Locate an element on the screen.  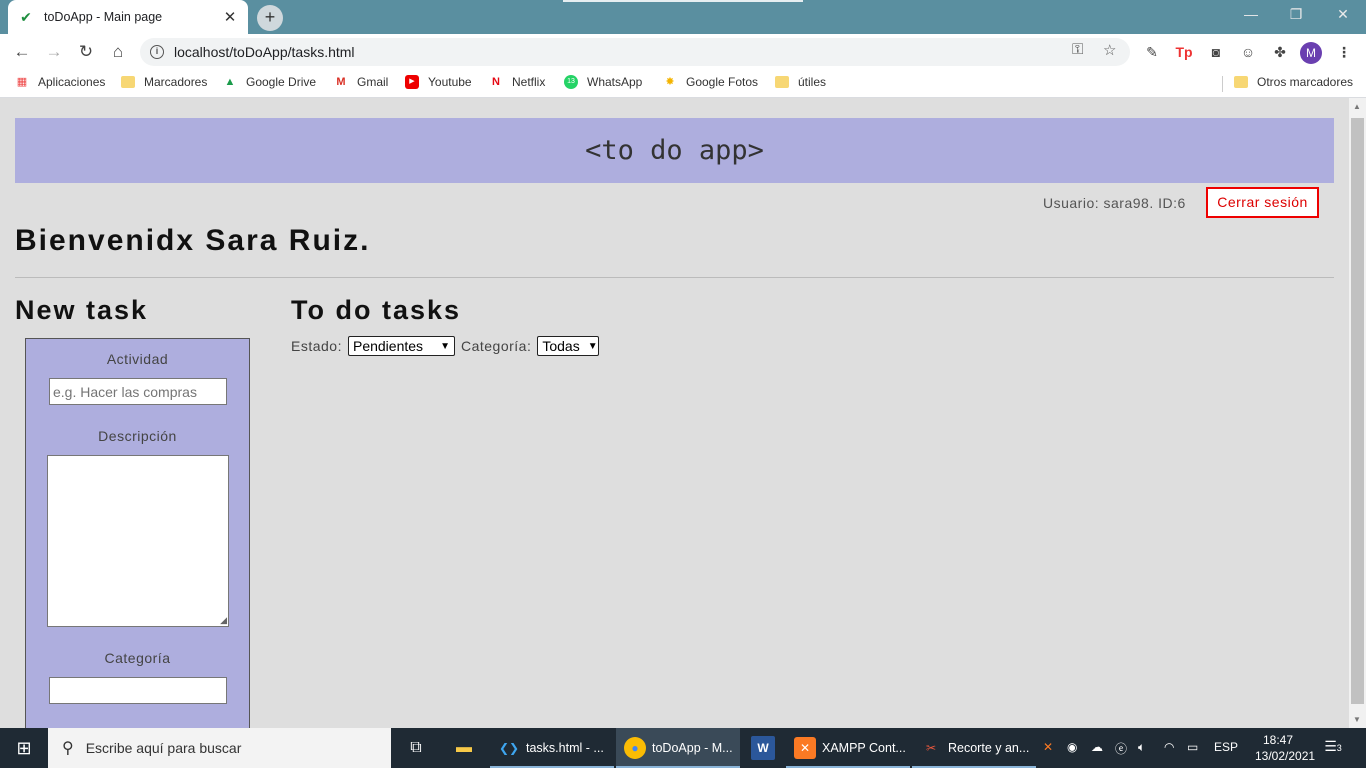
pen-extension-icon: ✎ is located at coordinates (1152, 52).